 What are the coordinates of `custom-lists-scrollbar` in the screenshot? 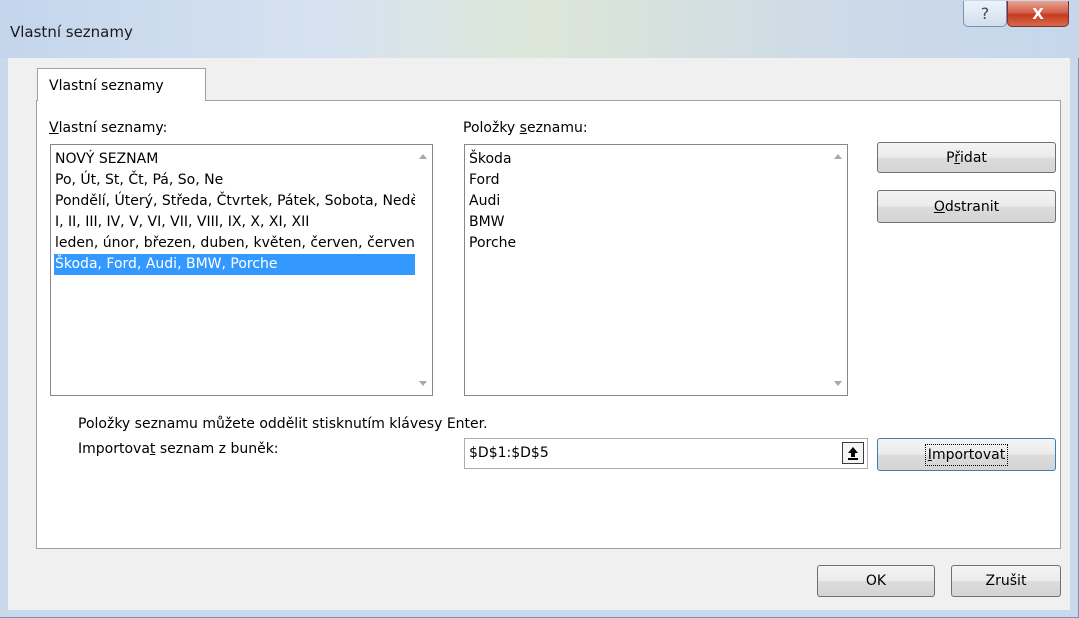 It's located at (423, 270).